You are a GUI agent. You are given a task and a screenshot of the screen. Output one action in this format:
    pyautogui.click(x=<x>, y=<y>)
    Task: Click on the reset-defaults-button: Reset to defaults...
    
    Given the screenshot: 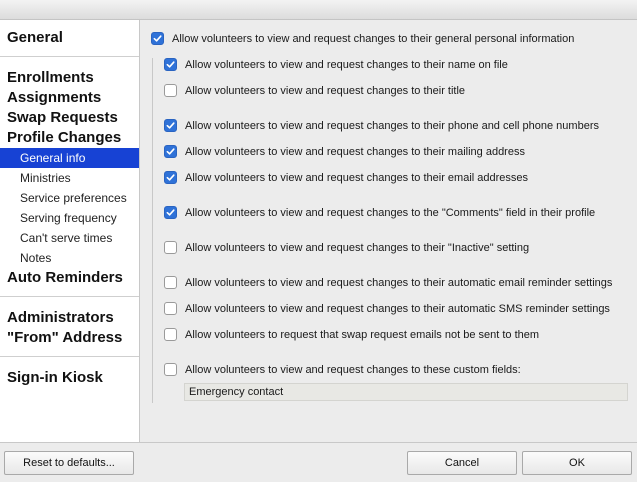 What is the action you would take?
    pyautogui.click(x=69, y=463)
    